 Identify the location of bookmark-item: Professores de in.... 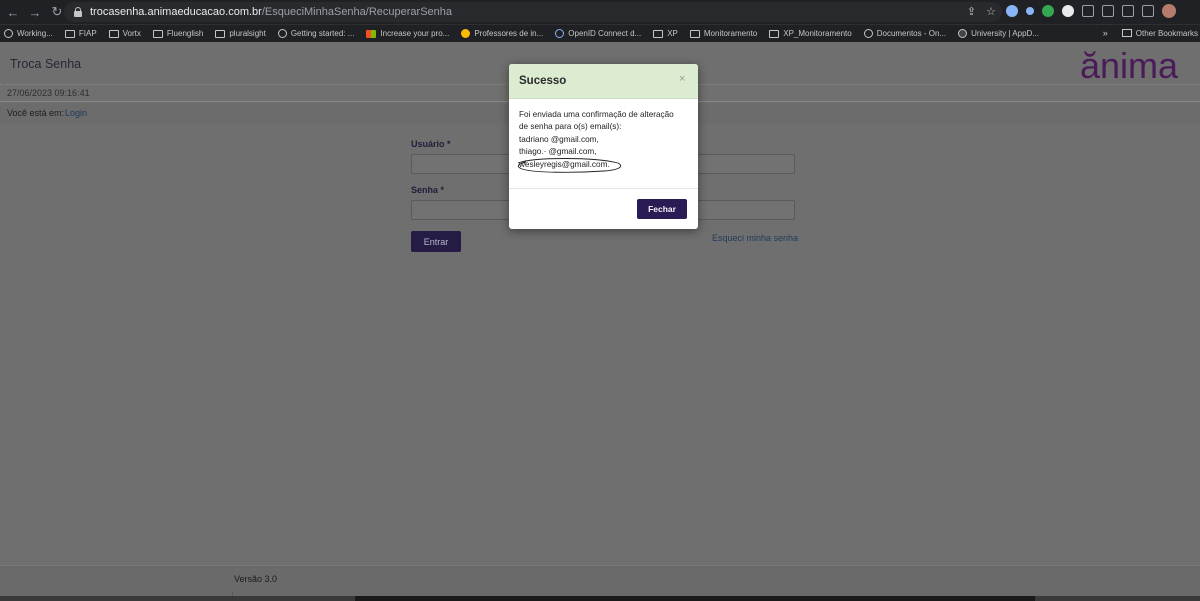
(502, 33).